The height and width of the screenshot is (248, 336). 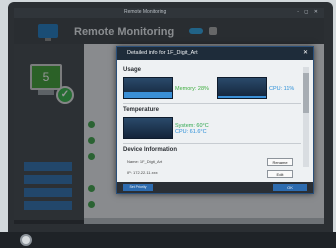 I want to click on window-controls: - ◻ ✕, so click(x=308, y=12).